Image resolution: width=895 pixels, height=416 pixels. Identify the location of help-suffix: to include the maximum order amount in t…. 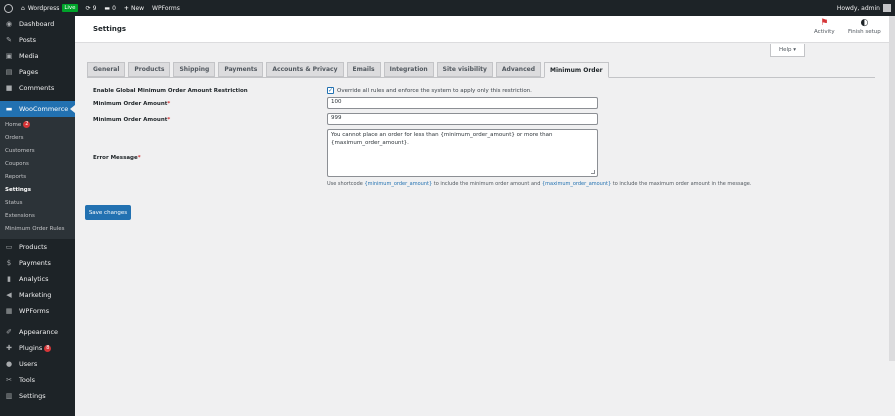
(681, 184).